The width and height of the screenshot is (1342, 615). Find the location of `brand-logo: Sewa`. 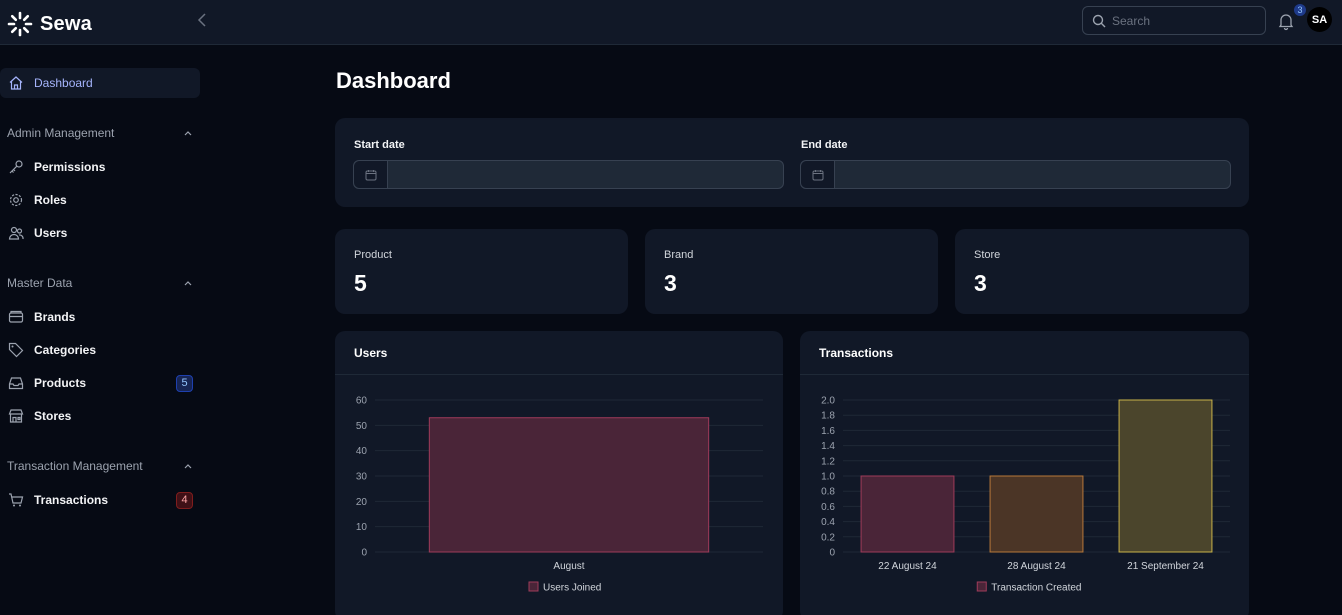

brand-logo: Sewa is located at coordinates (49, 24).